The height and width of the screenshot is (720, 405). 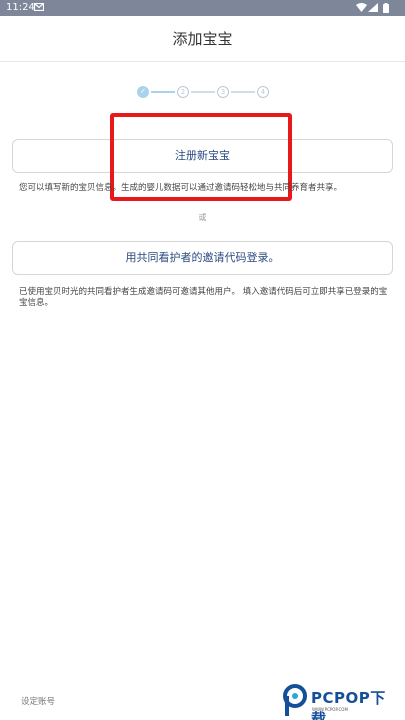 I want to click on app-header: 添加宝宝, so click(x=202, y=39).